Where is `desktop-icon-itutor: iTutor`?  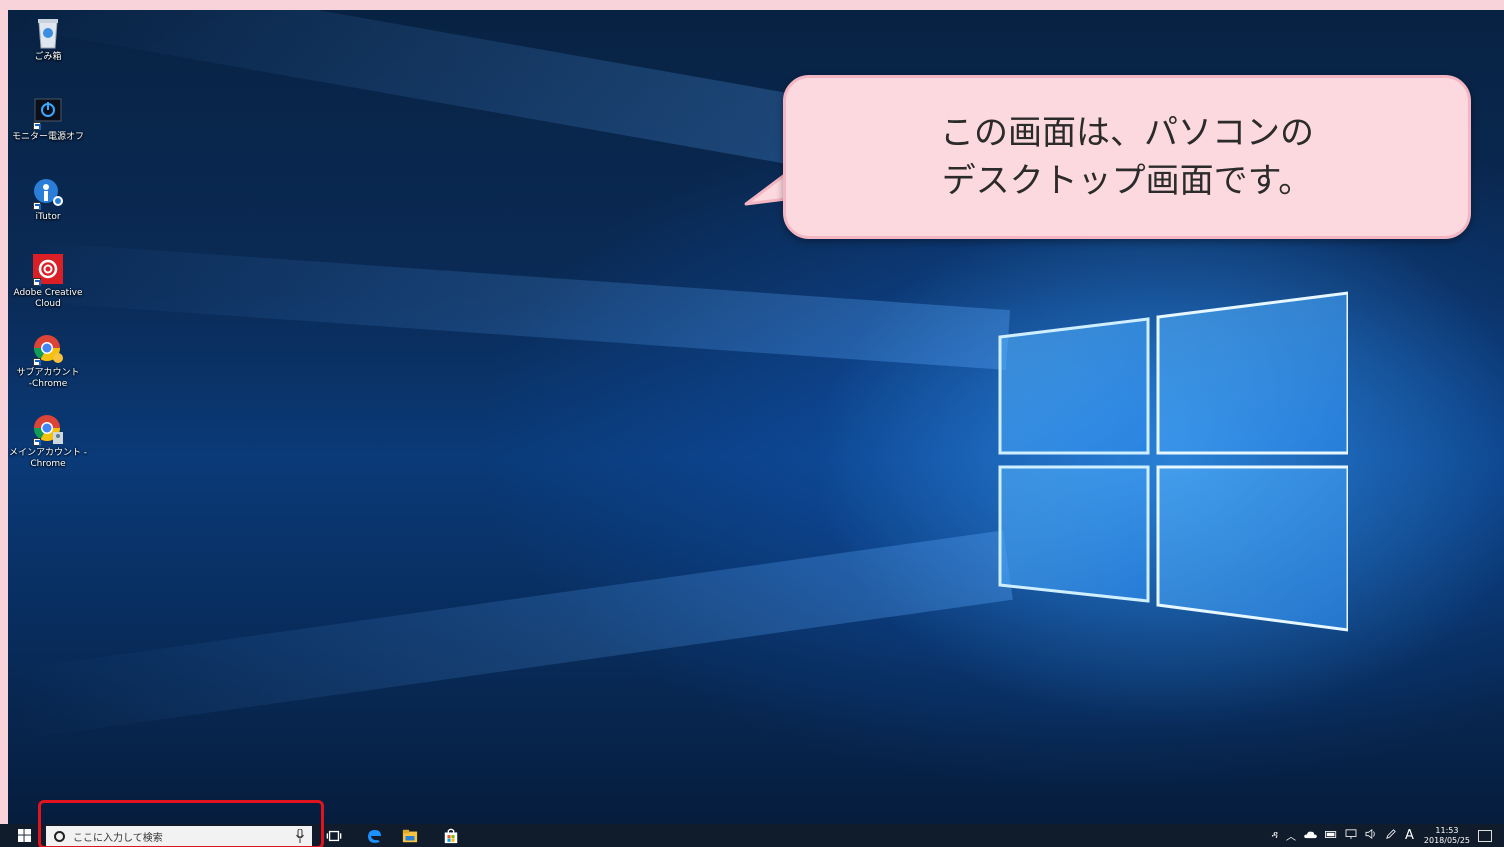
desktop-icon-itutor: iTutor is located at coordinates (48, 199).